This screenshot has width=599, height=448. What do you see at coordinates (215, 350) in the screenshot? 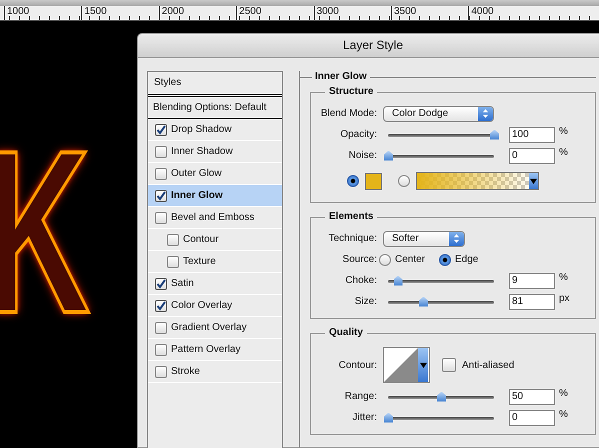
I see `style-list-item: Pattern Overlay` at bounding box center [215, 350].